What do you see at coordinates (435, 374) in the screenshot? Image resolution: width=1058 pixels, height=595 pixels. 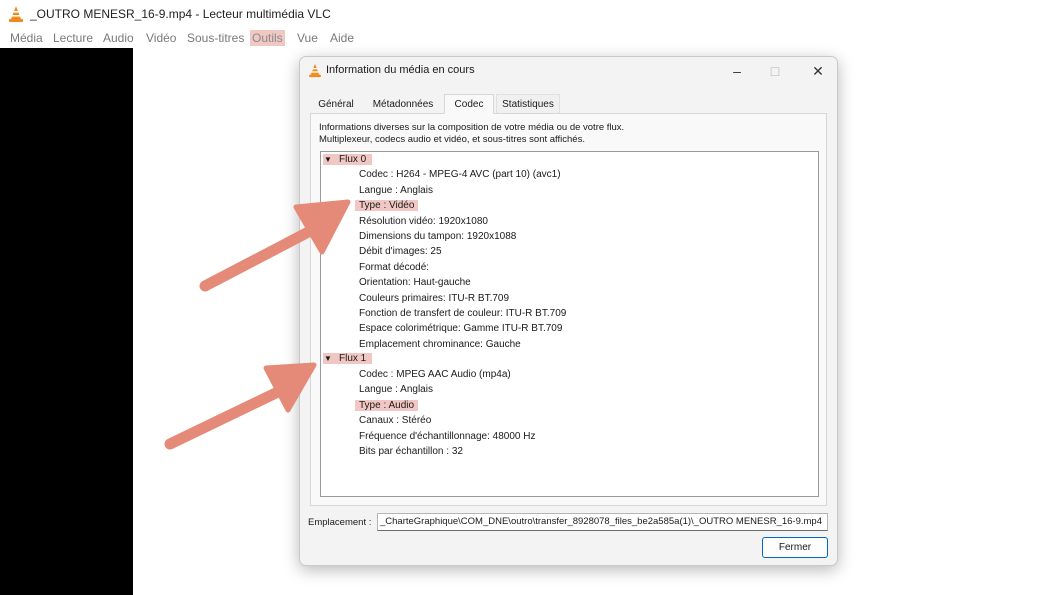 I see `tree-item: Codec : MPEG AAC Audio (mp4a)` at bounding box center [435, 374].